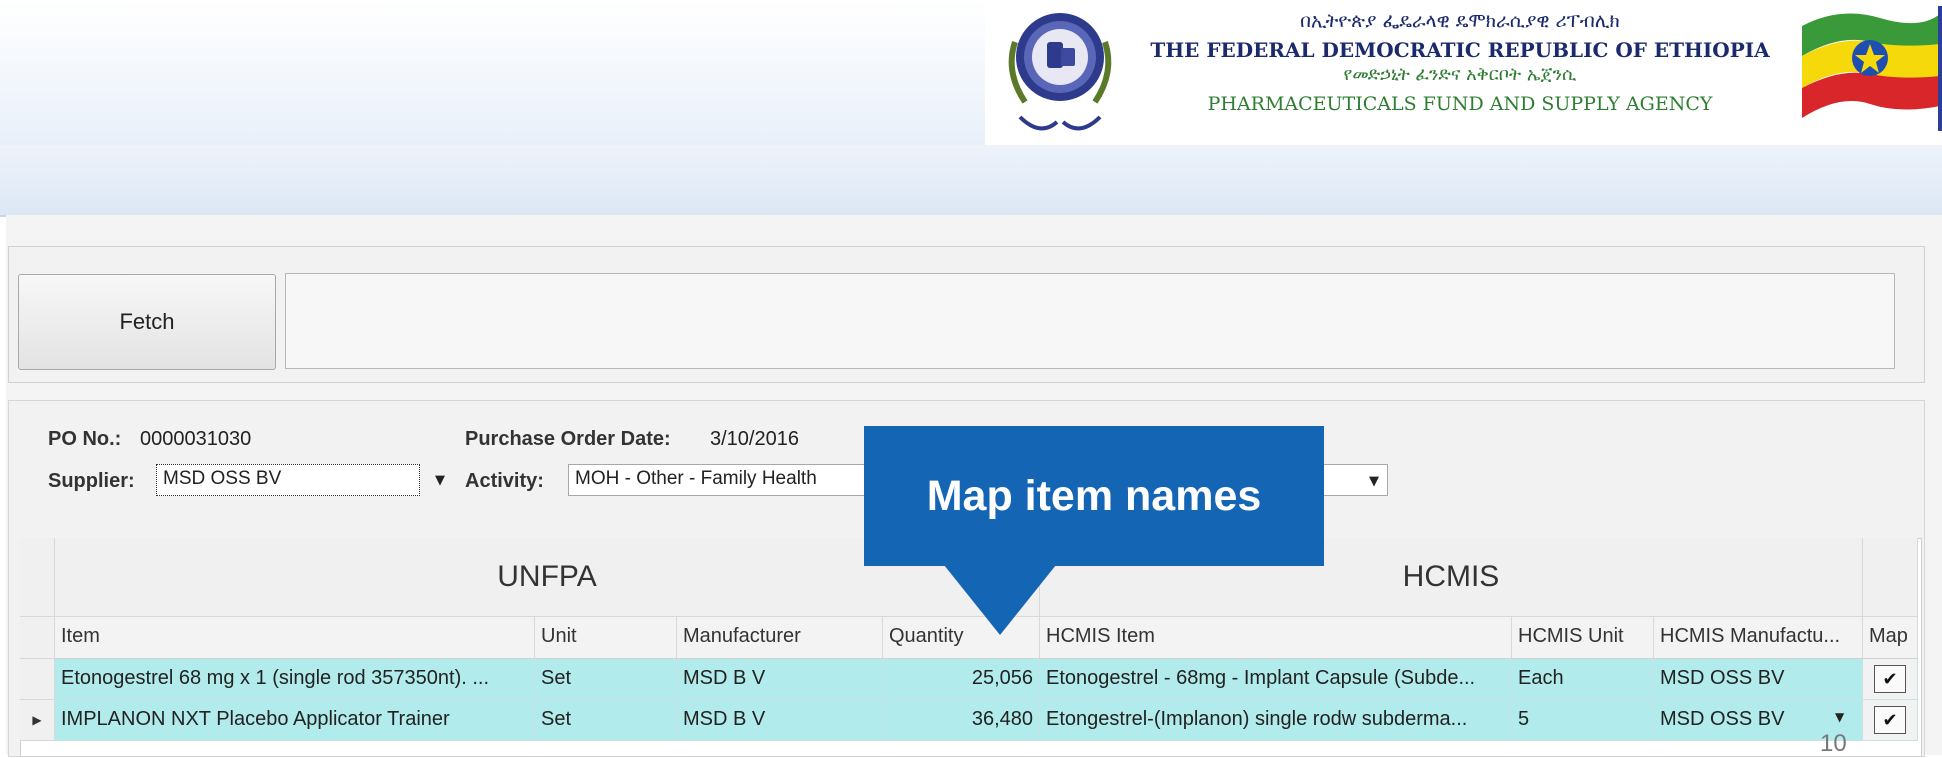 Image resolution: width=1942 pixels, height=758 pixels. What do you see at coordinates (1833, 743) in the screenshot?
I see `slide-page-number: 10` at bounding box center [1833, 743].